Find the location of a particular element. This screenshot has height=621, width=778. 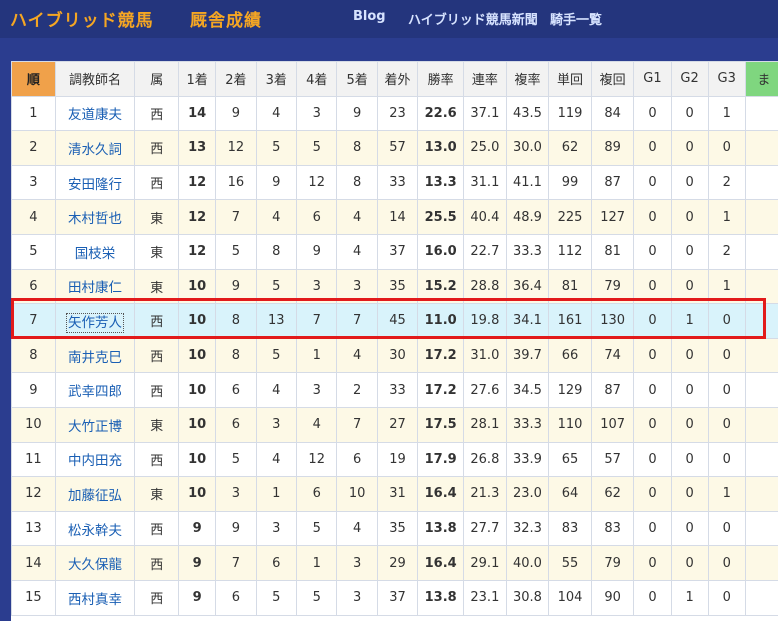

cell-trainer-name: 矢作芳人 is located at coordinates (95, 321).